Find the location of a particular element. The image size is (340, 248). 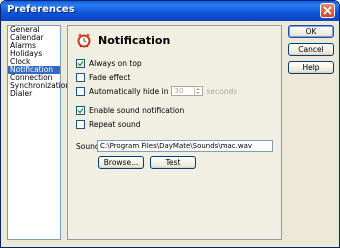

page-title: Notification is located at coordinates (134, 40).